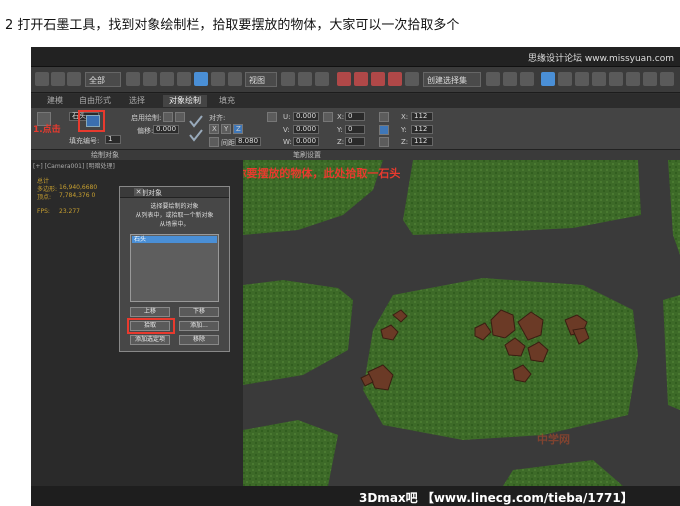 This screenshot has width=680, height=506. I want to click on align-icon, so click(510, 79).